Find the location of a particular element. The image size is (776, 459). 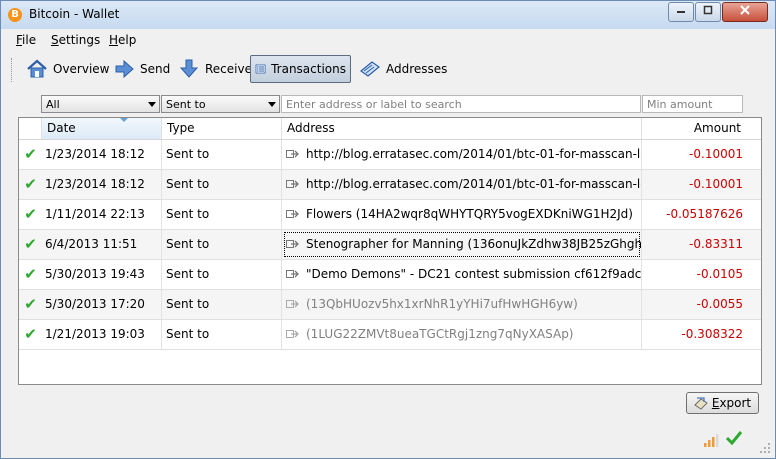

type-filter-select: Sent to is located at coordinates (220, 104).